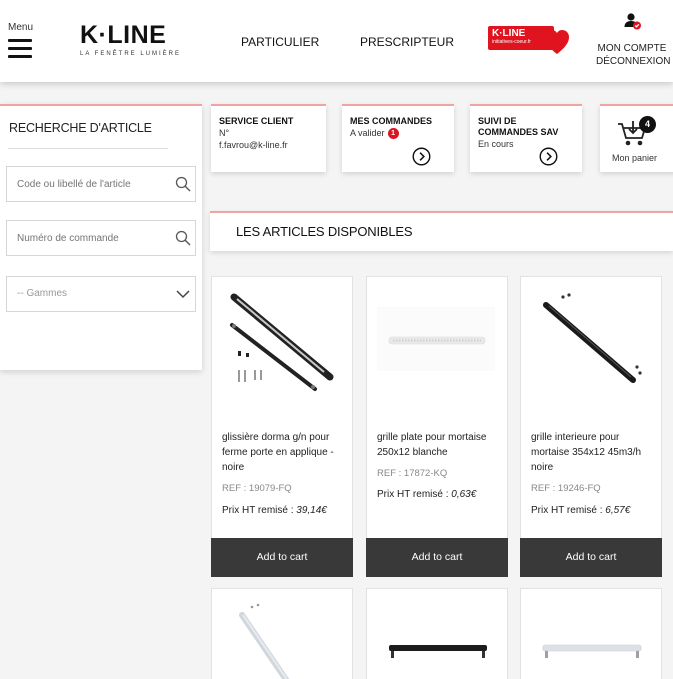 The height and width of the screenshot is (679, 673). I want to click on menu-label: Menu, so click(21, 27).